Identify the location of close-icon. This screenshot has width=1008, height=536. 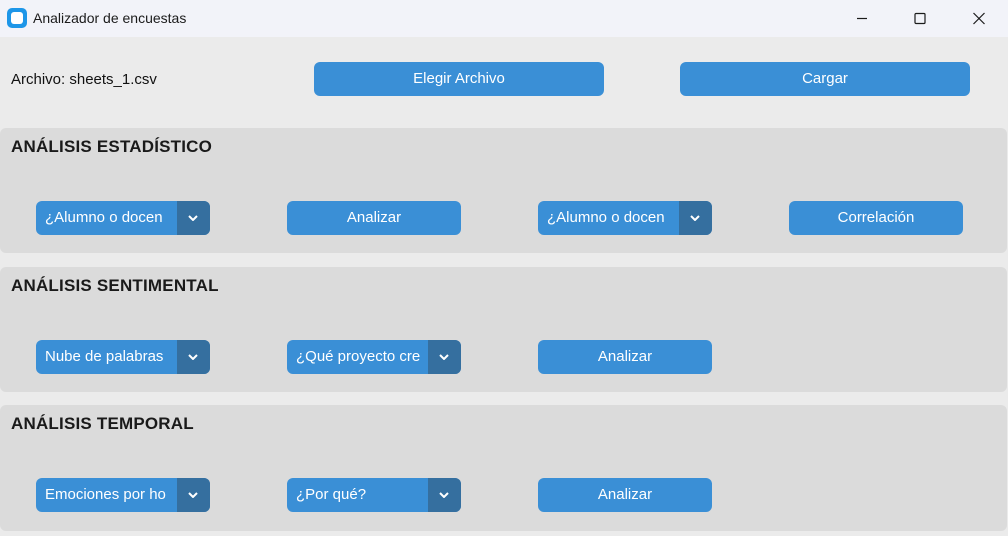
(979, 18).